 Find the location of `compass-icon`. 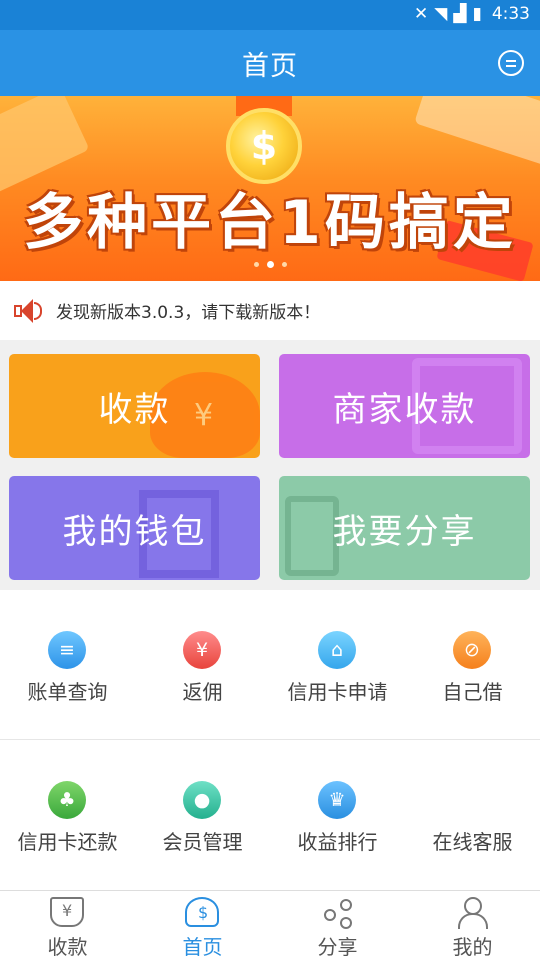

compass-icon is located at coordinates (472, 650).